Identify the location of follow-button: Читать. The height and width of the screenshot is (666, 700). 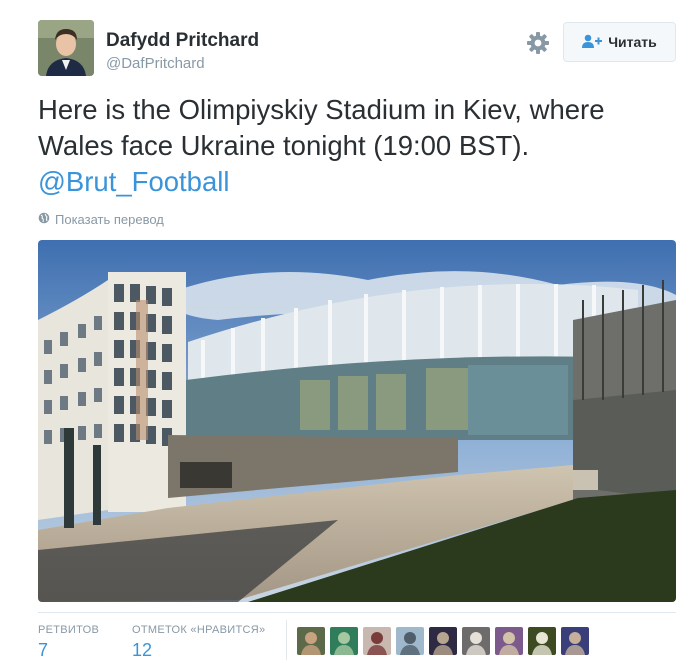
(619, 42).